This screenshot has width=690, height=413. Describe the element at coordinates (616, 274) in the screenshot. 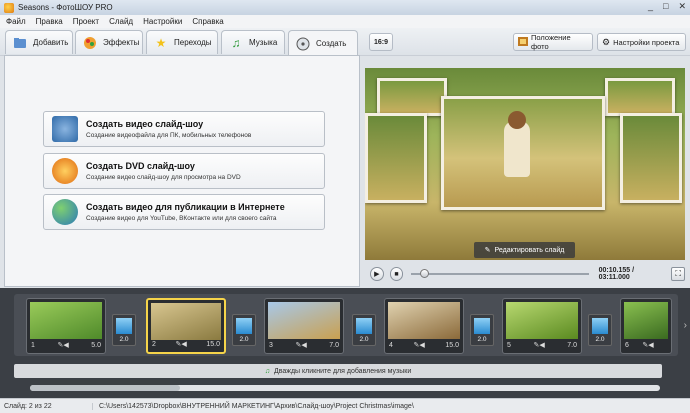

I see `time-display: 00:10.155 / 03:11.000` at that location.